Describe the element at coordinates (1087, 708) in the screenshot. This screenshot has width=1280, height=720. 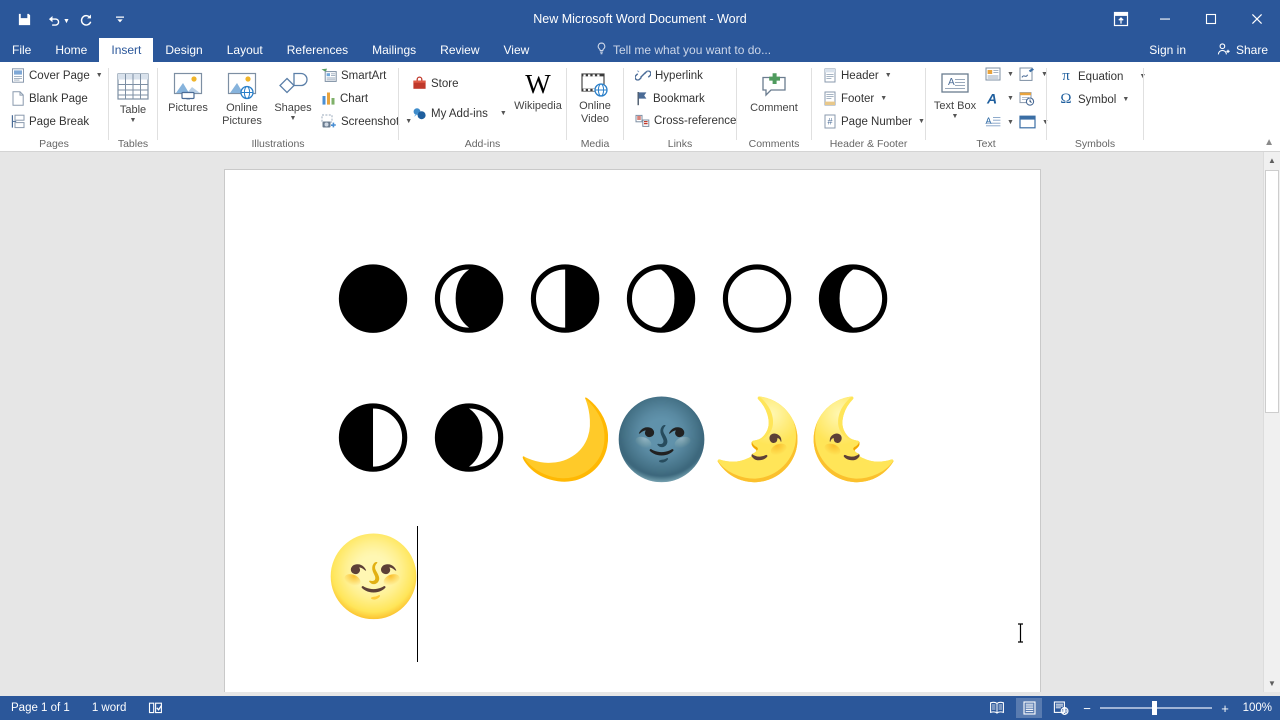
I see `zoom-out-button: −` at that location.